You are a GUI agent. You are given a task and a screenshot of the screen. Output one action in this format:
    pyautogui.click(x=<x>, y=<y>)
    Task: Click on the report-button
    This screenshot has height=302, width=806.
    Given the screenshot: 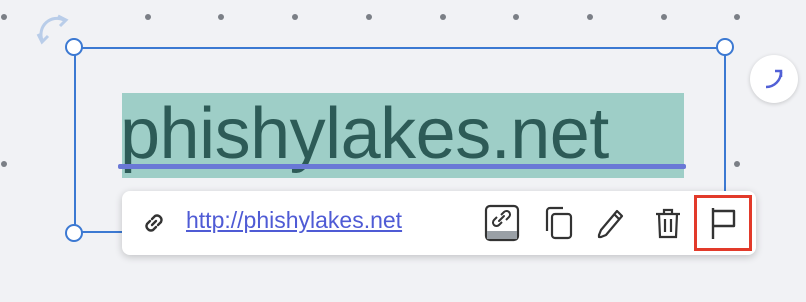 What is the action you would take?
    pyautogui.click(x=723, y=223)
    